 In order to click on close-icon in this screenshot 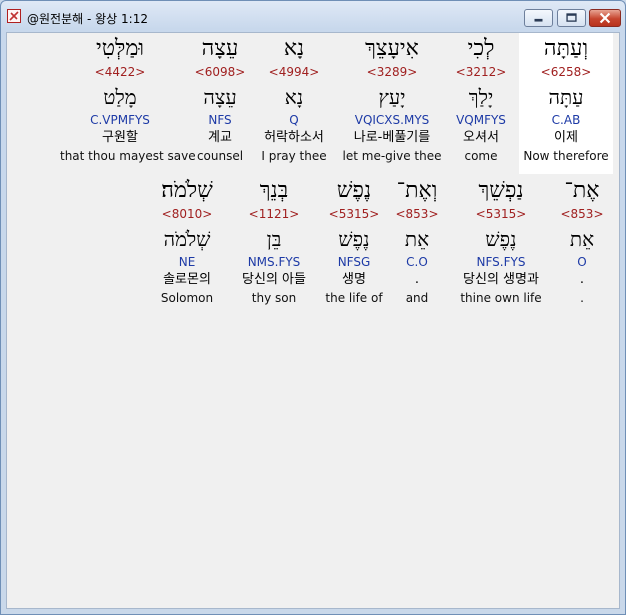, I will do `click(605, 18)`.